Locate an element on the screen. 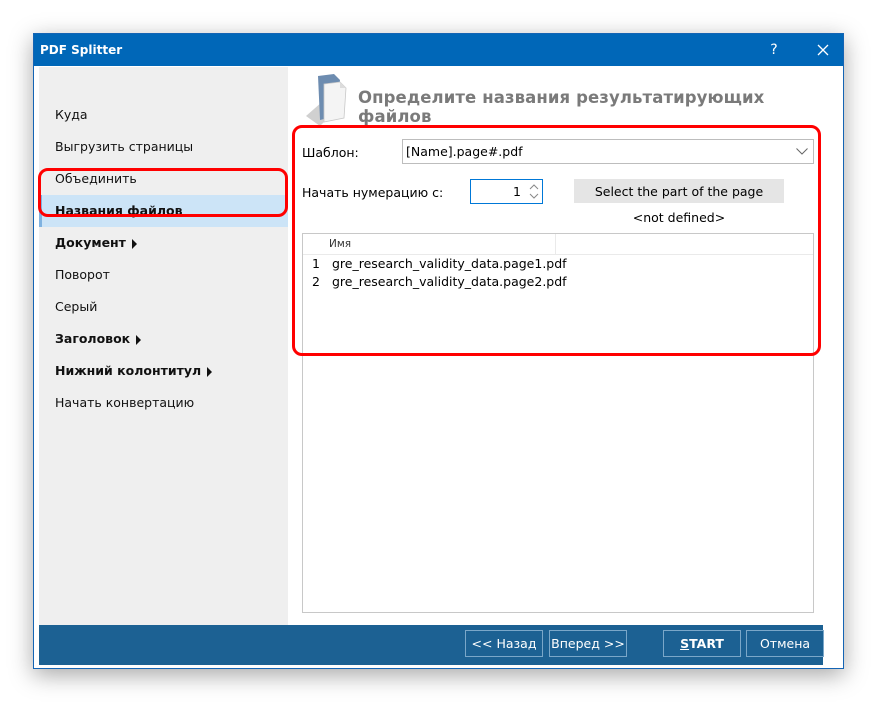 The height and width of the screenshot is (704, 878). start-button: START is located at coordinates (702, 643).